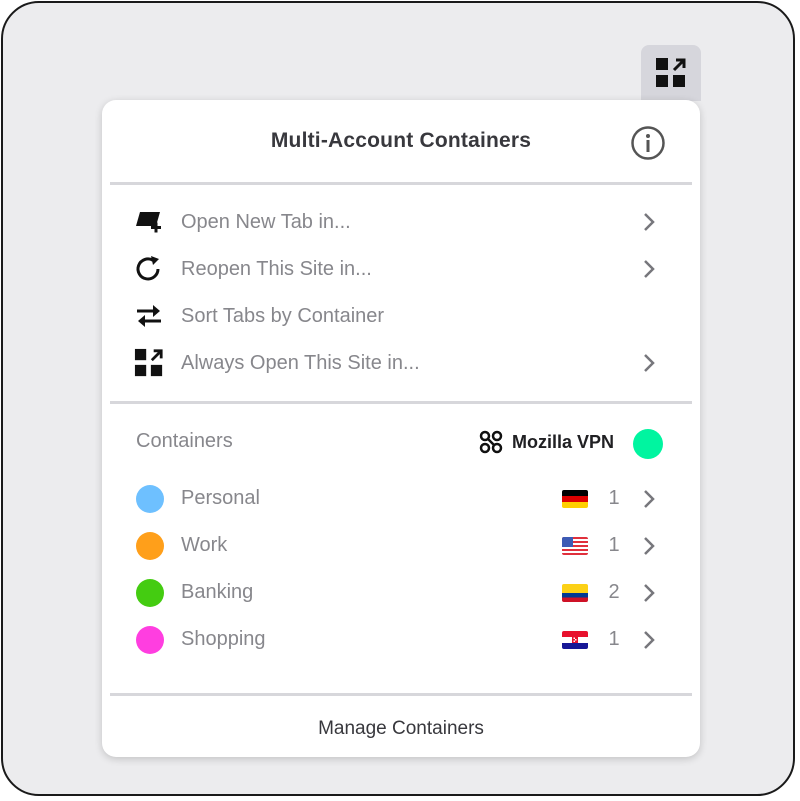  I want to click on container-item-personal: Personal 1, so click(401, 499).